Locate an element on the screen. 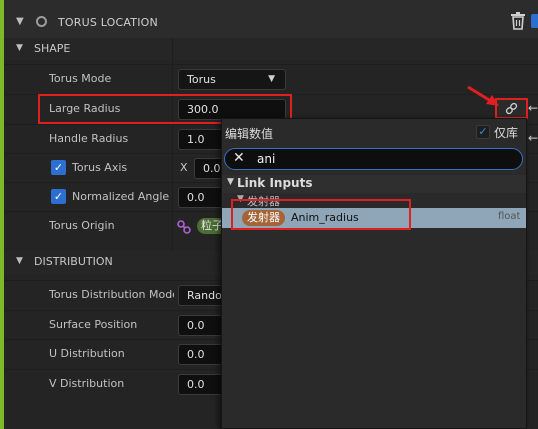 The height and width of the screenshot is (429, 538). subcategory-emitter: ▼ 发射器 is located at coordinates (374, 201).